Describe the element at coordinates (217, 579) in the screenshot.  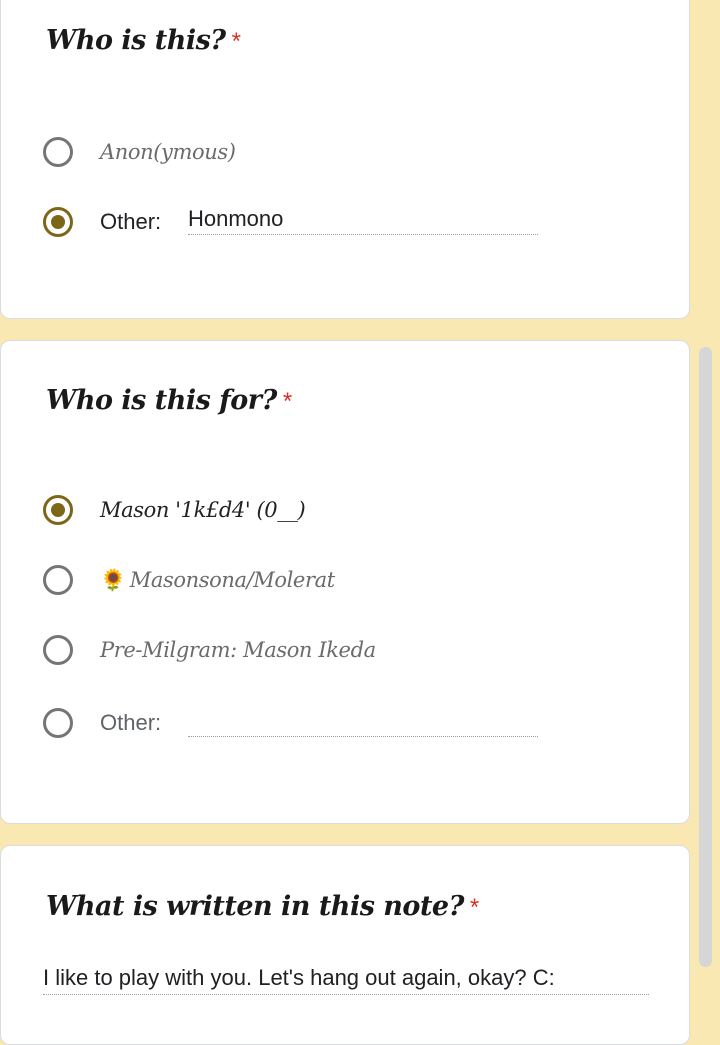
I see `option-label: 🌻 Masonsona/Molerat` at that location.